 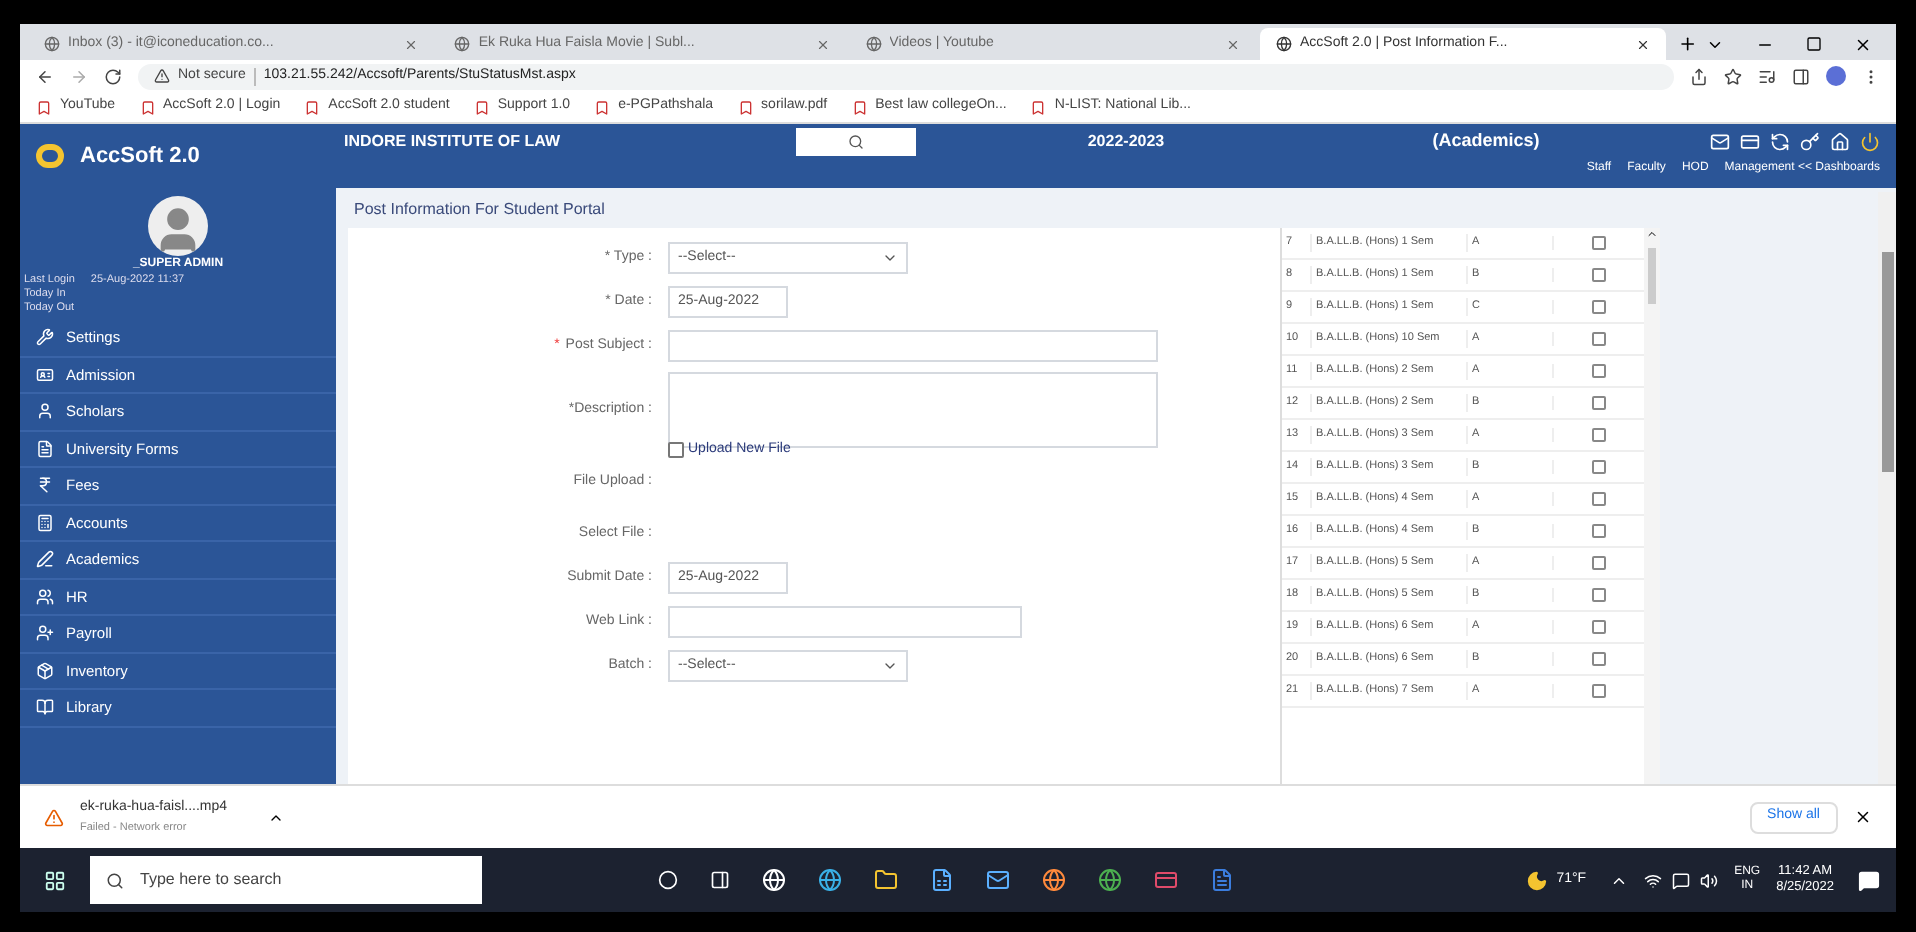 What do you see at coordinates (1869, 880) in the screenshot?
I see `notification-icon` at bounding box center [1869, 880].